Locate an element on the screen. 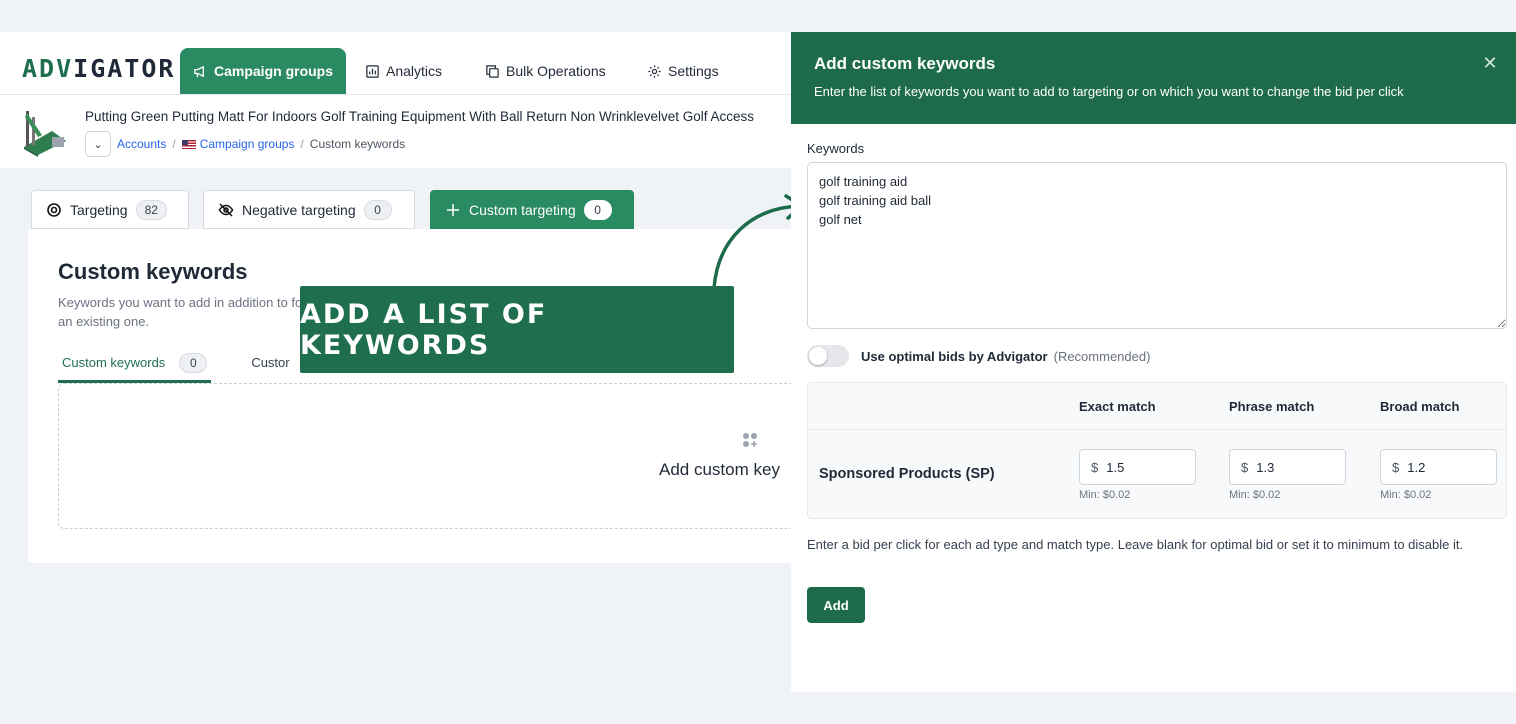 This screenshot has width=1516, height=724. logo-suffix: IGATOR is located at coordinates (124, 68).